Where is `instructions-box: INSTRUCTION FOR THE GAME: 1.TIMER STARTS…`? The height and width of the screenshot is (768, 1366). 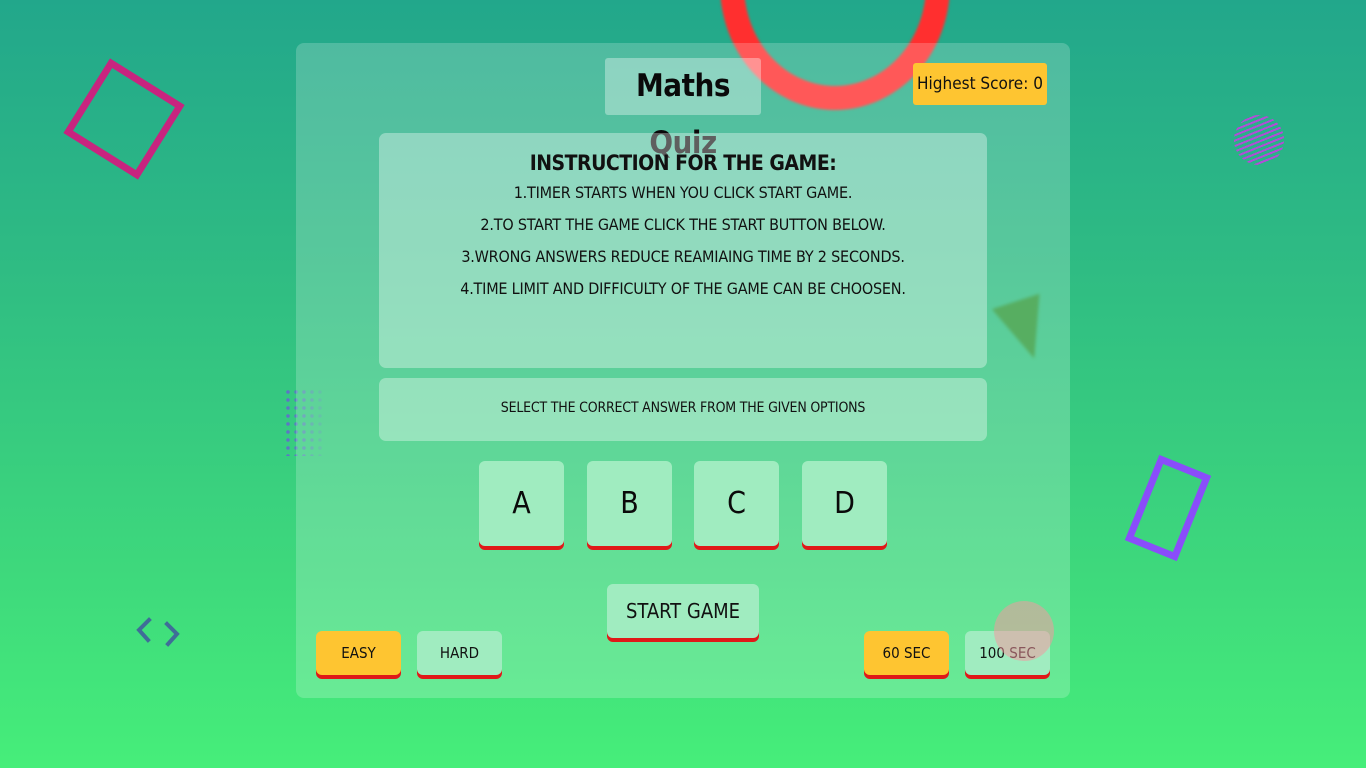 instructions-box: INSTRUCTION FOR THE GAME: 1.TIMER STARTS… is located at coordinates (683, 250).